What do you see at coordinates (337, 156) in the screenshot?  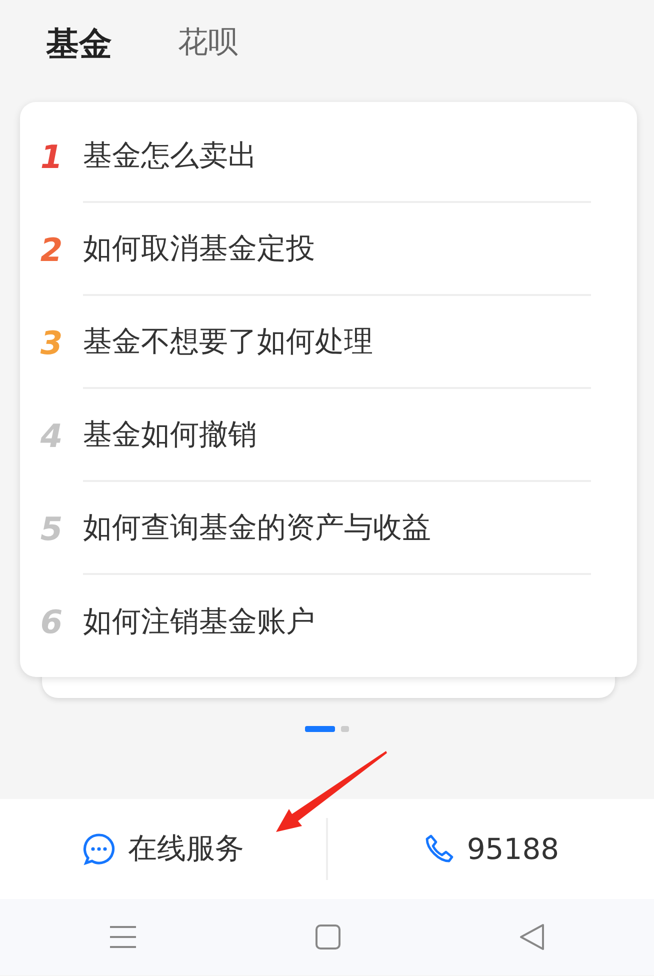 I see `question-link: 基金怎么卖出` at bounding box center [337, 156].